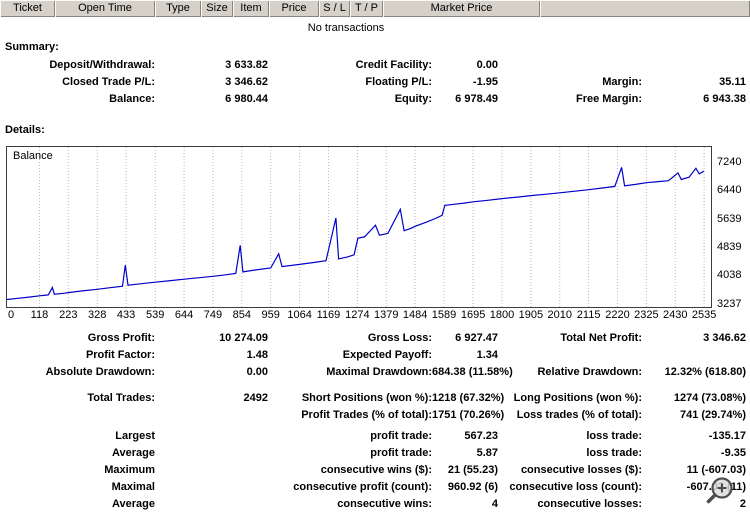  Describe the element at coordinates (105, 8) in the screenshot. I see `header-cell-open-time: Open Time` at that location.